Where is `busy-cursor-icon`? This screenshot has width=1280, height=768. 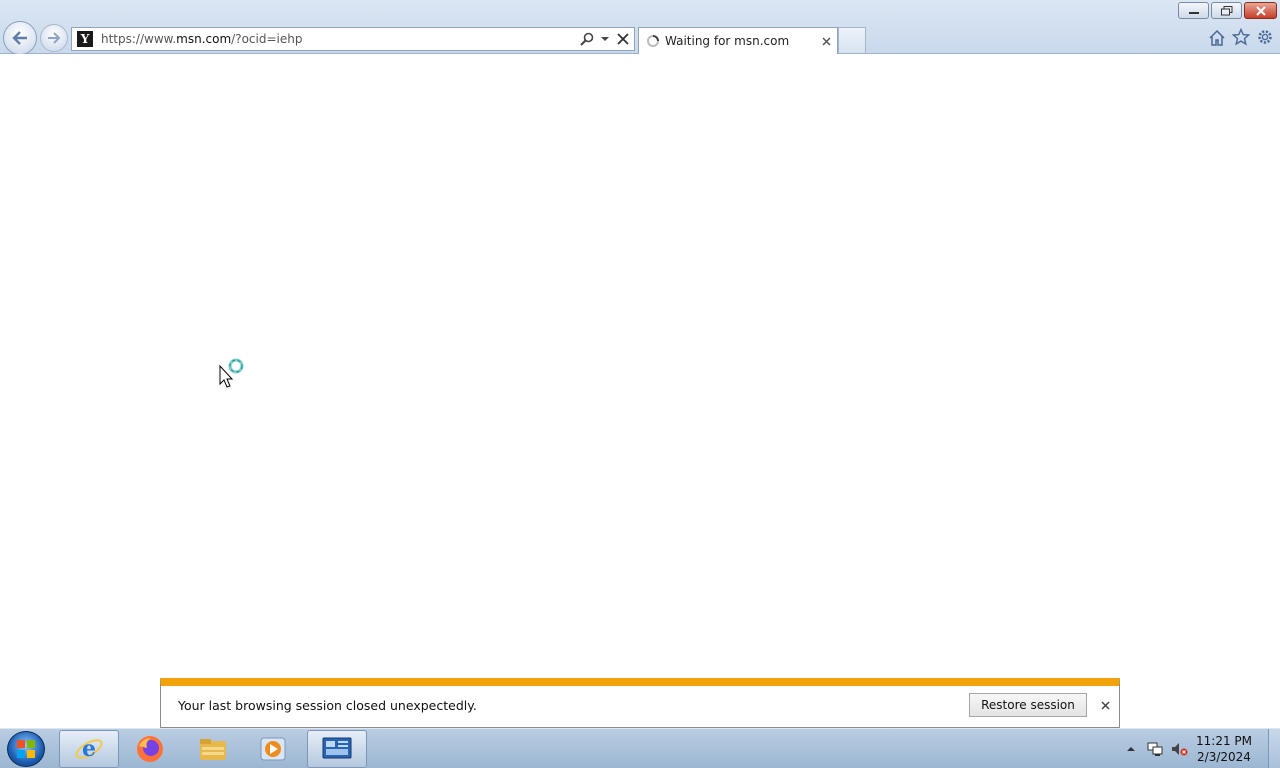 busy-cursor-icon is located at coordinates (231, 373).